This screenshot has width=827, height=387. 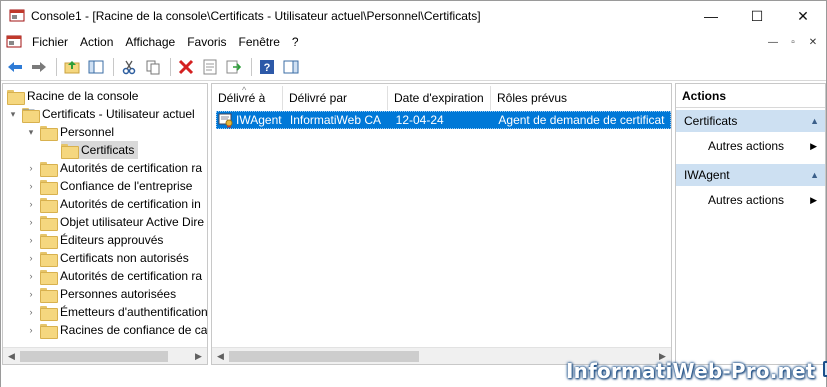 What do you see at coordinates (101, 114) in the screenshot?
I see `tree-item-cert-store: ▾ Certificats - Utilisateur actuel` at bounding box center [101, 114].